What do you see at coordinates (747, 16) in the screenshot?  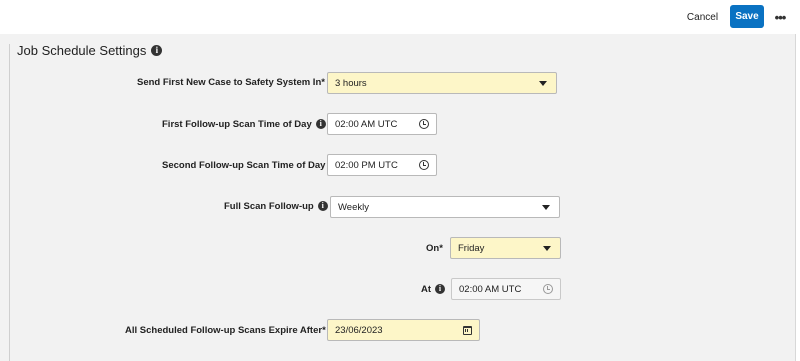 I see `save-button: Save` at bounding box center [747, 16].